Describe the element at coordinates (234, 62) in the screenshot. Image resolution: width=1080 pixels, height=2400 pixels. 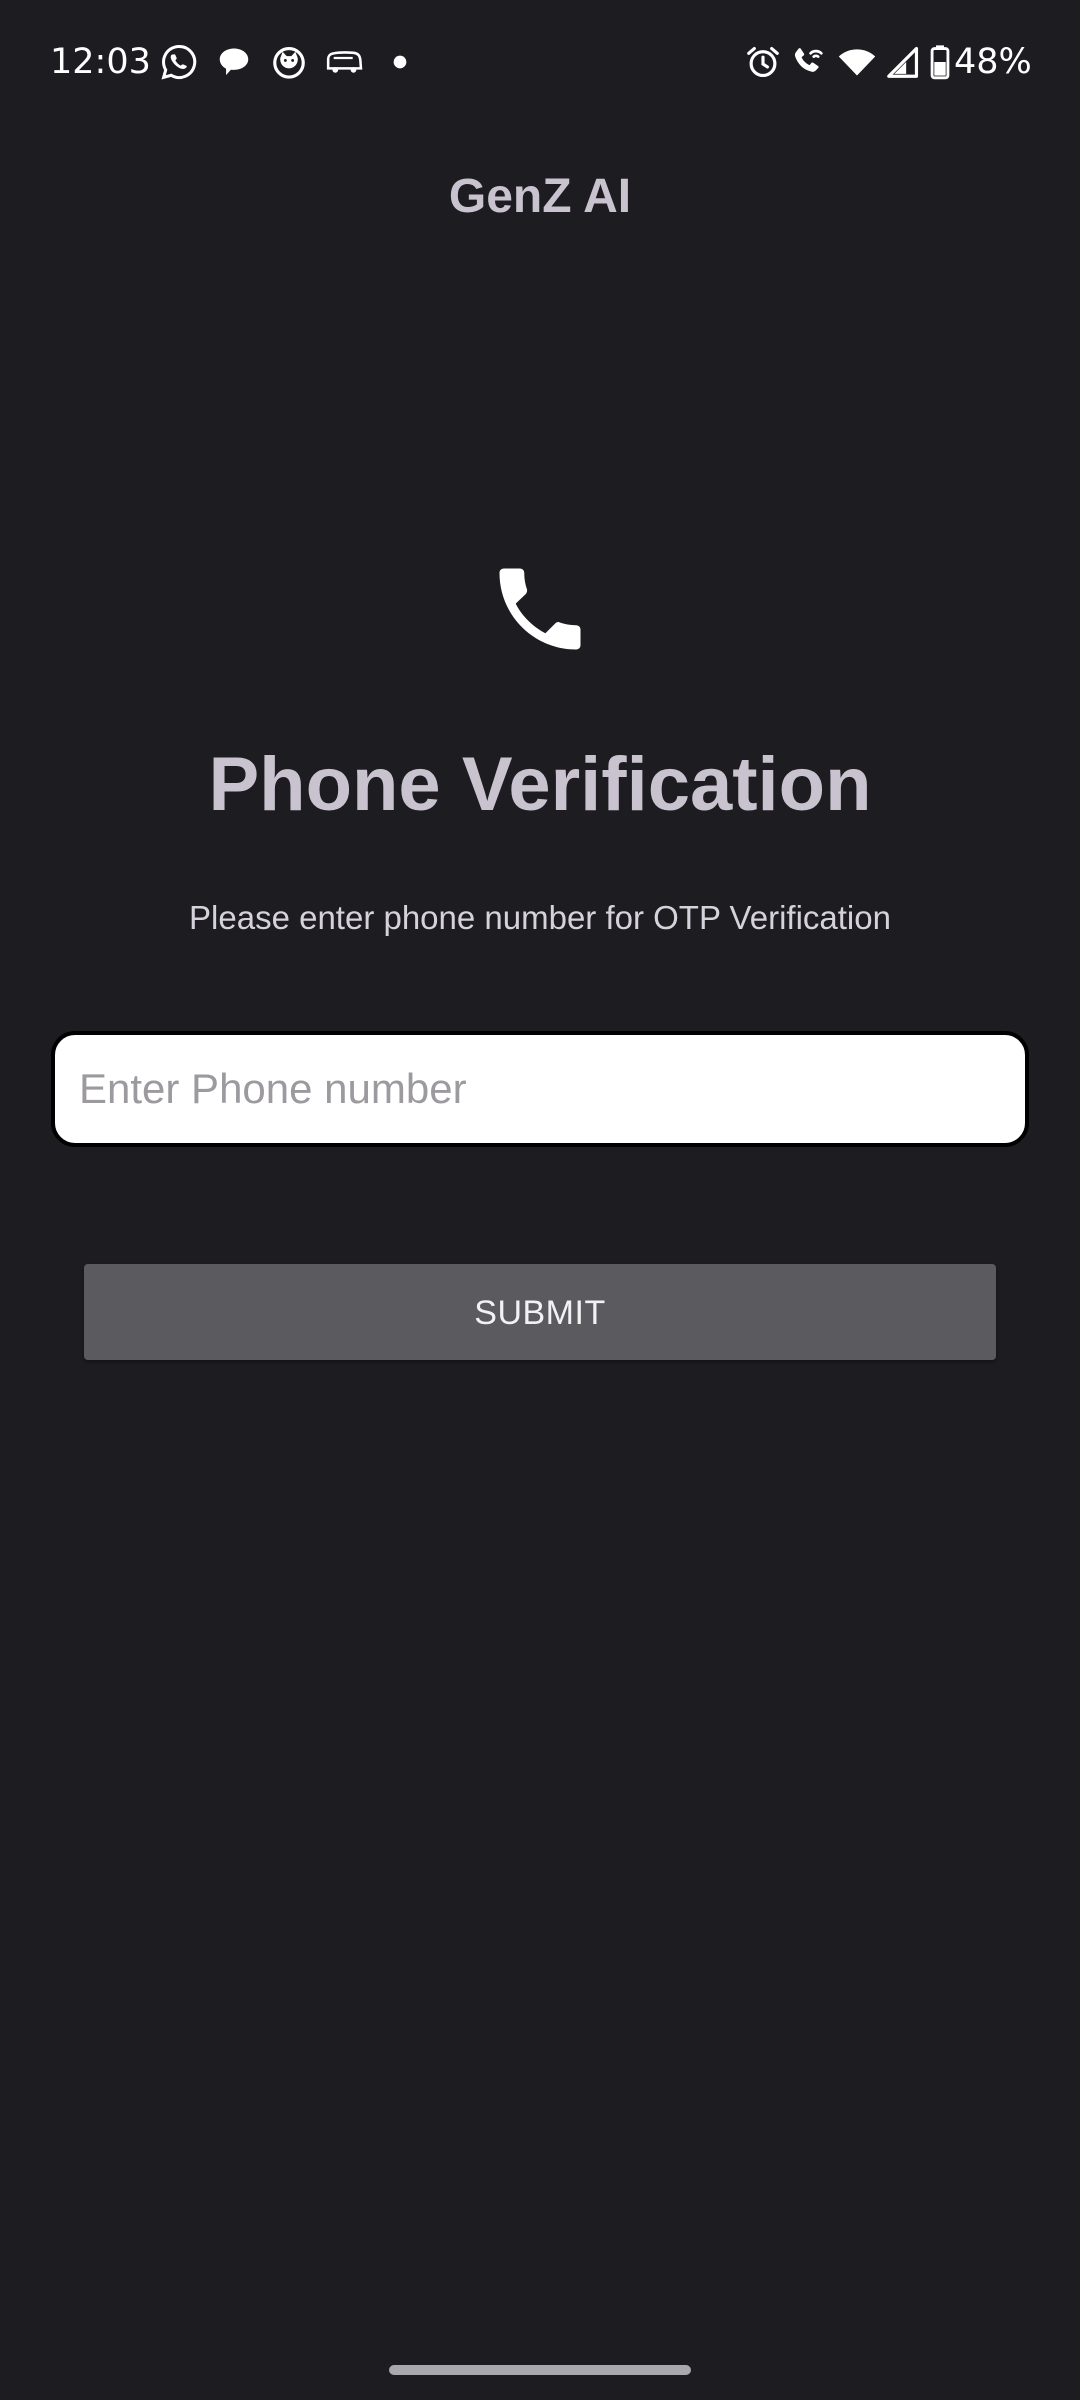
I see `chat-bubble-icon` at that location.